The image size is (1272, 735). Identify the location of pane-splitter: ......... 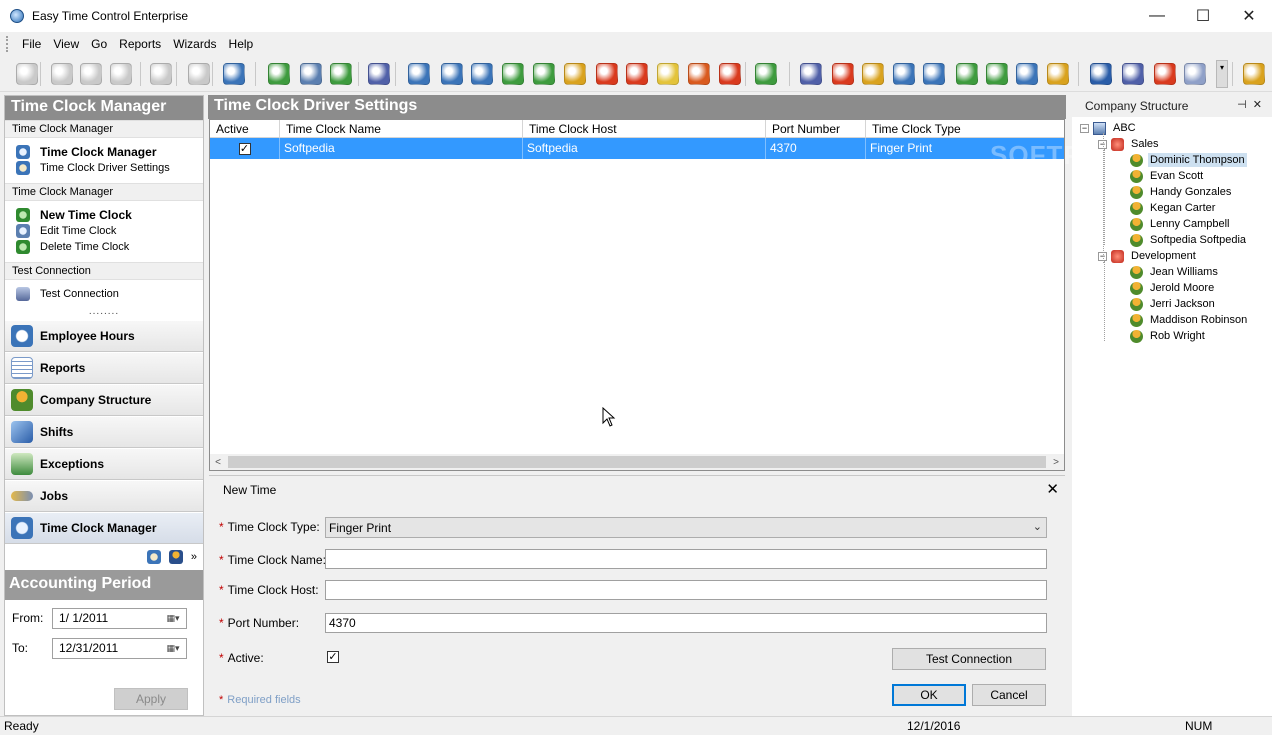
(104, 313).